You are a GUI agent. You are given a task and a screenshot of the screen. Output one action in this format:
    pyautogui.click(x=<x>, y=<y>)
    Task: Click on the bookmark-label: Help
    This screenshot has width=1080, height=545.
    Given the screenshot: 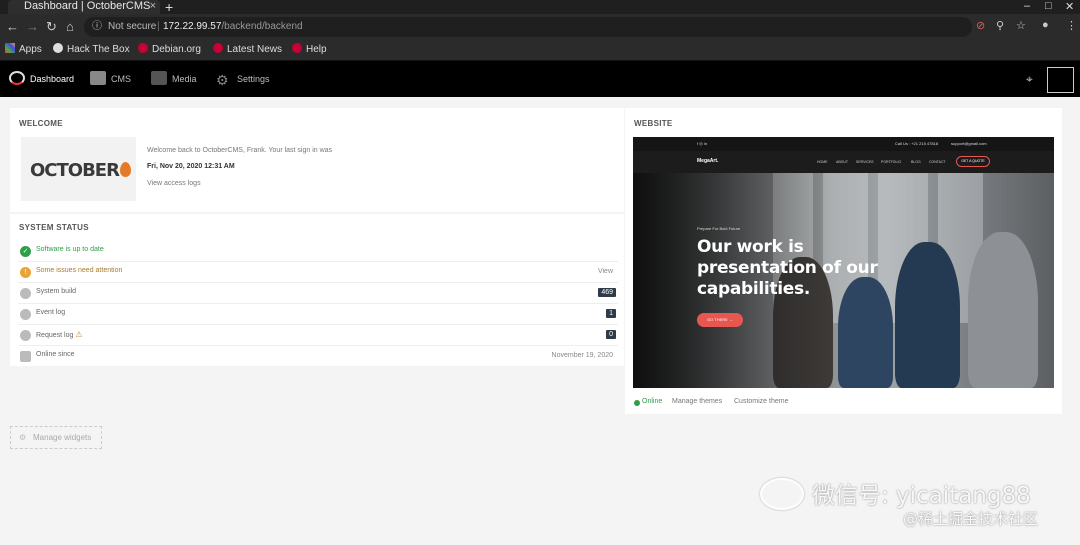 What is the action you would take?
    pyautogui.click(x=316, y=49)
    